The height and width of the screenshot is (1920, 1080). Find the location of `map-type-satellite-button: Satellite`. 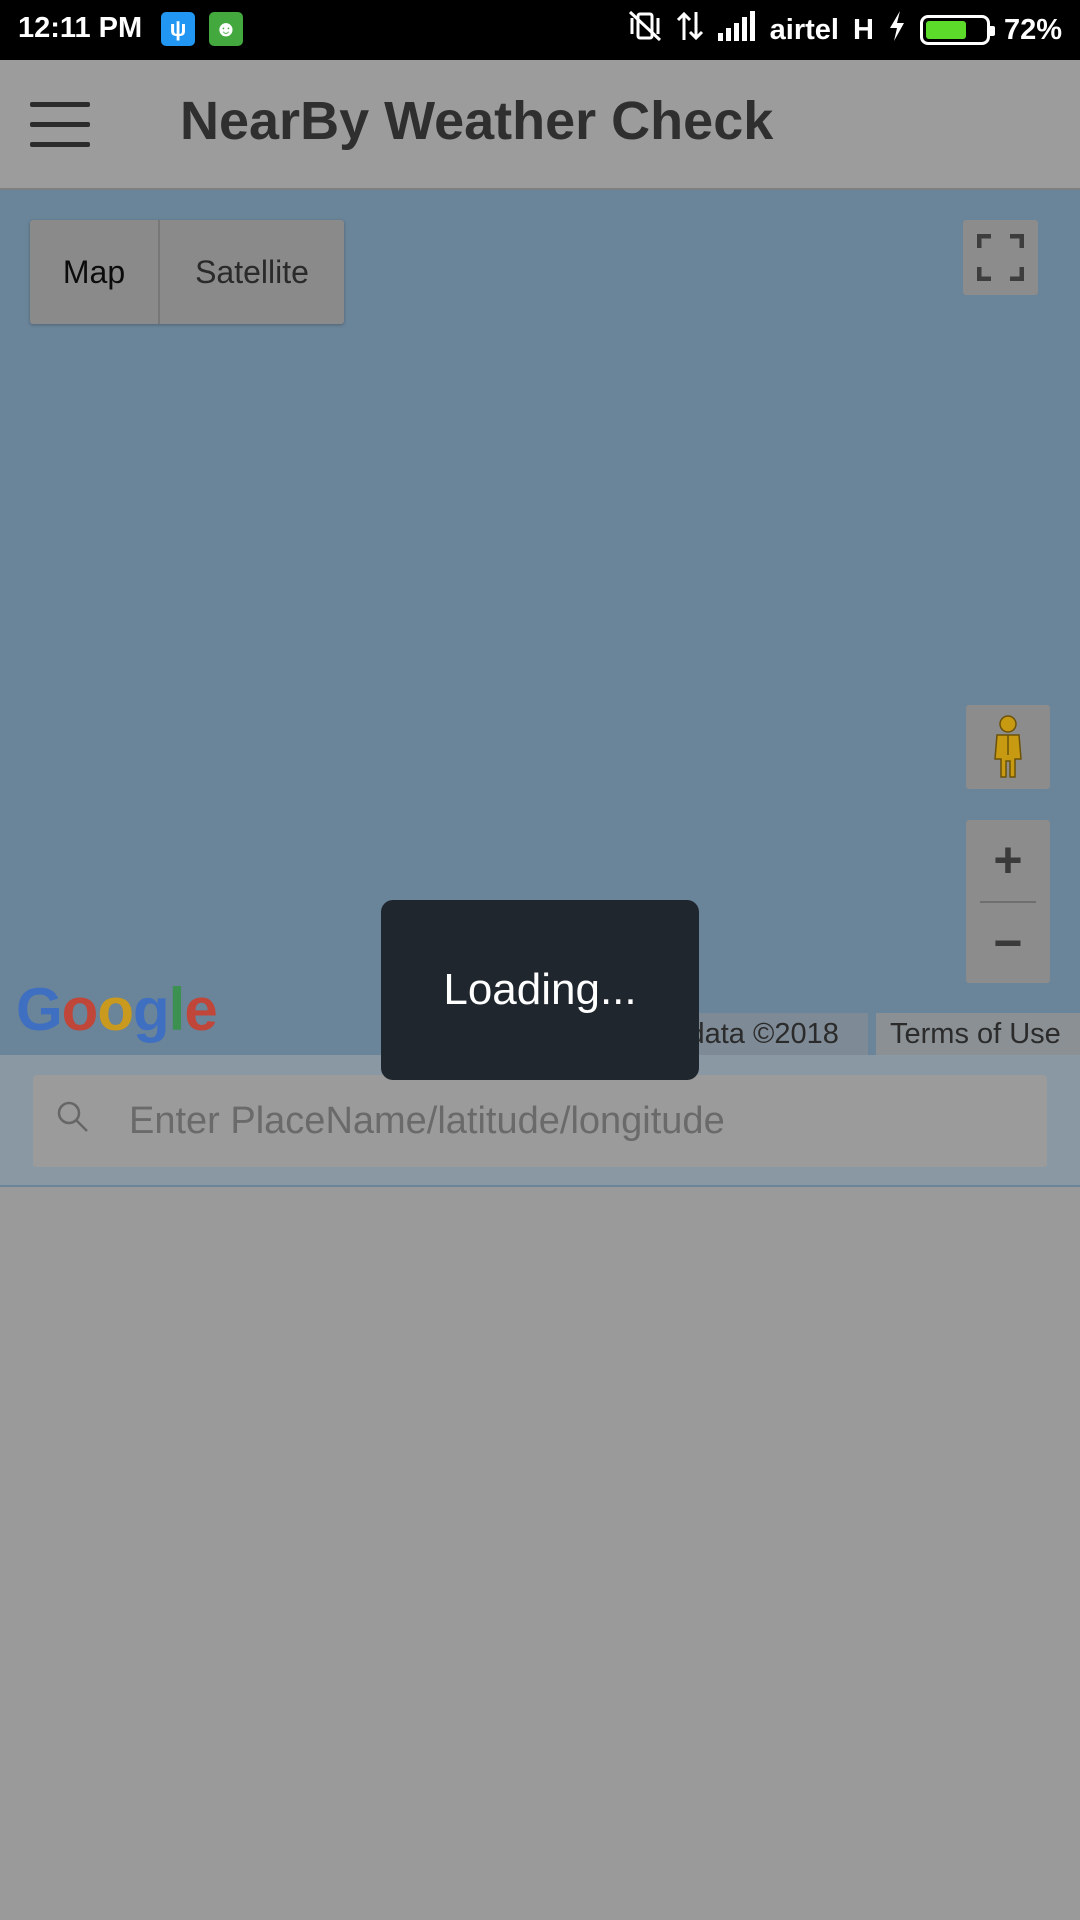

map-type-satellite-button: Satellite is located at coordinates (252, 272).